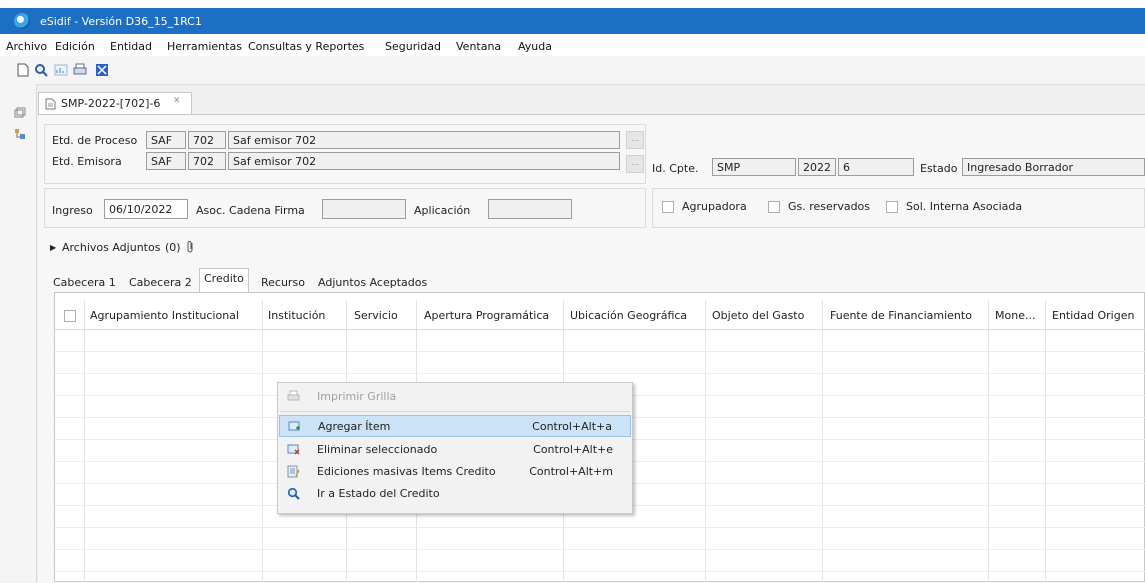  What do you see at coordinates (455, 397) in the screenshot?
I see `menu-item-imprimir-grilla: Imprimir Grilla` at bounding box center [455, 397].